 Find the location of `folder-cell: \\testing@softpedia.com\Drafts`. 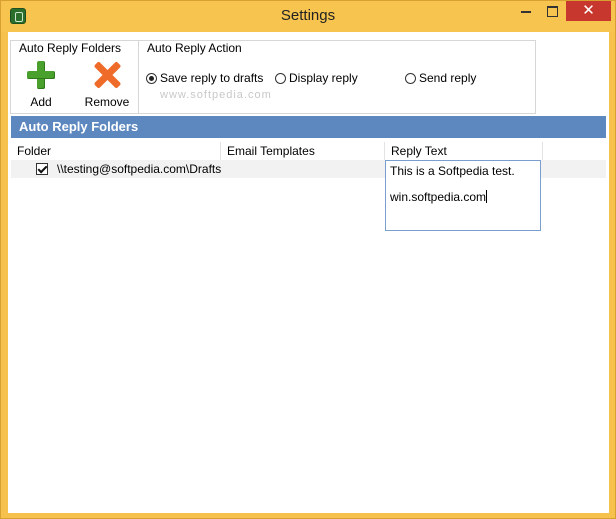

folder-cell: \\testing@softpedia.com\Drafts is located at coordinates (139, 169).